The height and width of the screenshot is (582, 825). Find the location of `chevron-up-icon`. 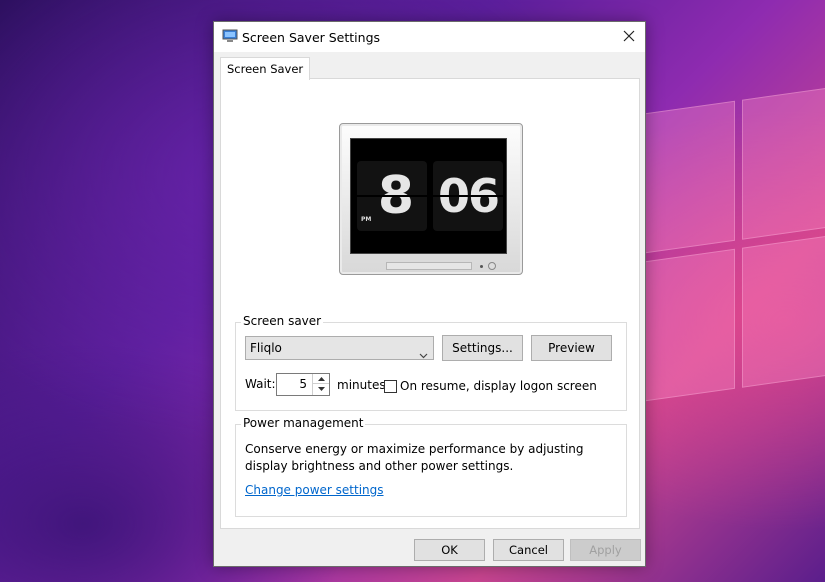

chevron-up-icon is located at coordinates (321, 378).